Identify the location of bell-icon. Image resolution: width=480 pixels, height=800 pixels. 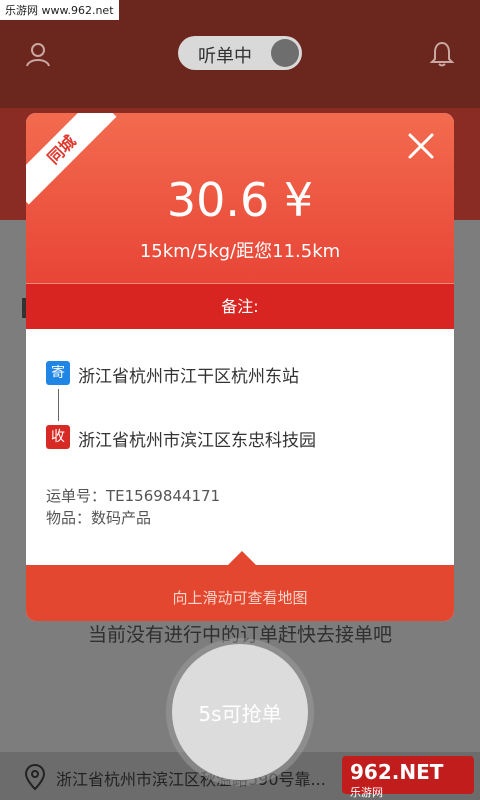
(442, 54).